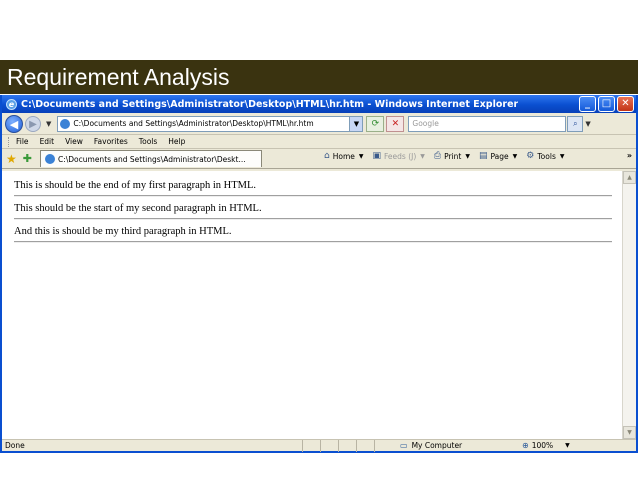  Describe the element at coordinates (47, 141) in the screenshot. I see `menu-edit: Edit` at that location.